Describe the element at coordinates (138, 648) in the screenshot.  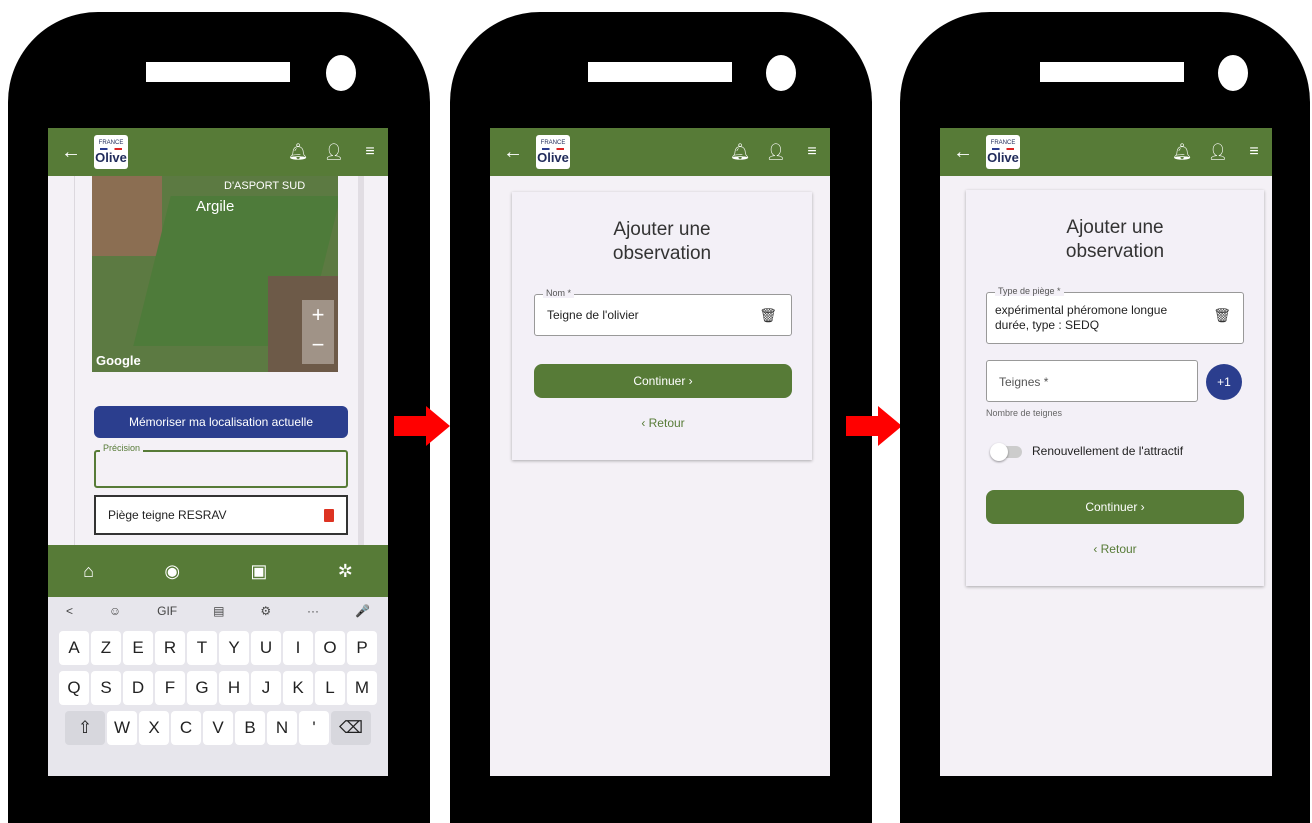
I see `key: E` at that location.